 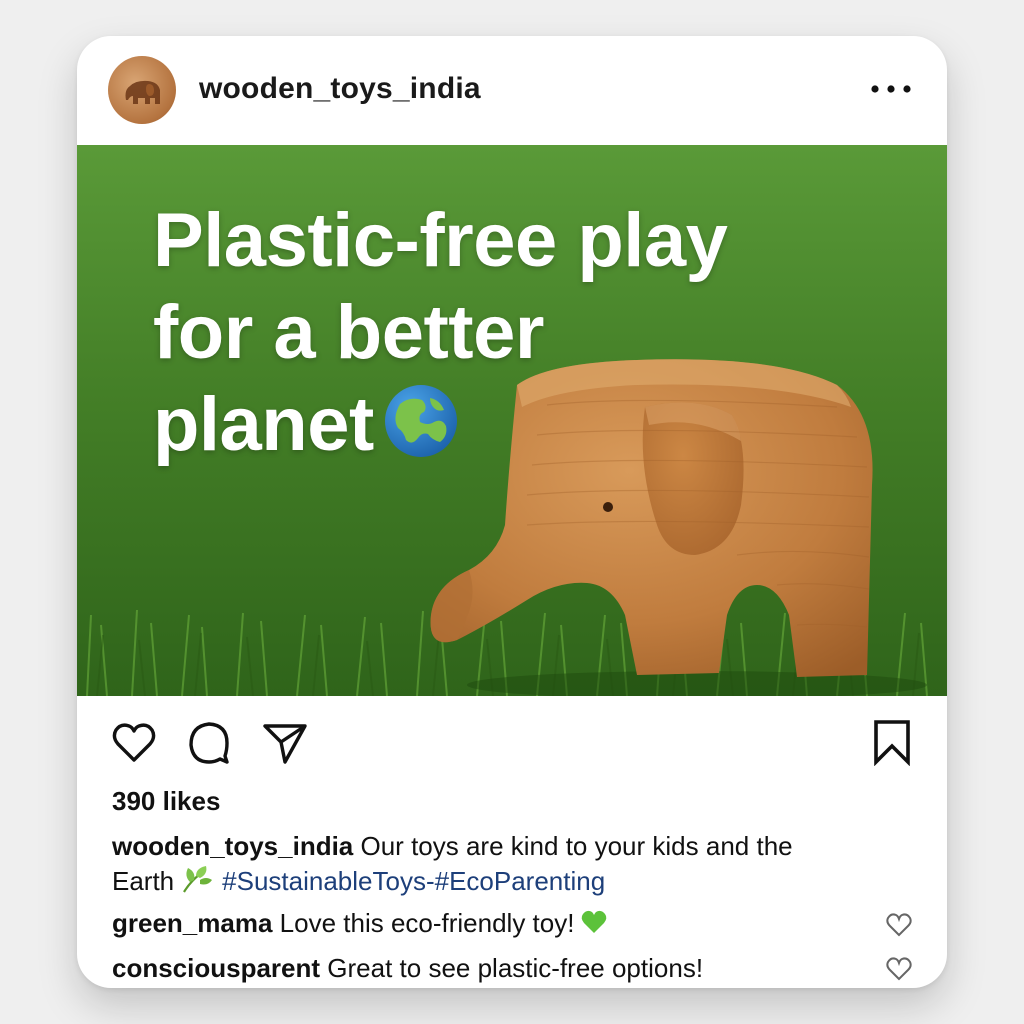 I want to click on send-icon, so click(x=285, y=744).